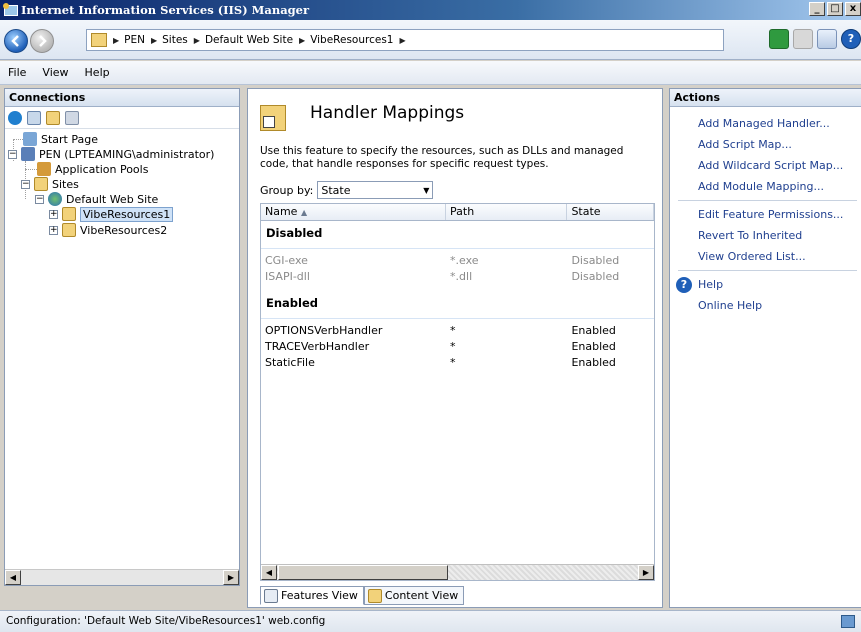 Image resolution: width=861 pixels, height=632 pixels. I want to click on content-view-icon, so click(374, 595).